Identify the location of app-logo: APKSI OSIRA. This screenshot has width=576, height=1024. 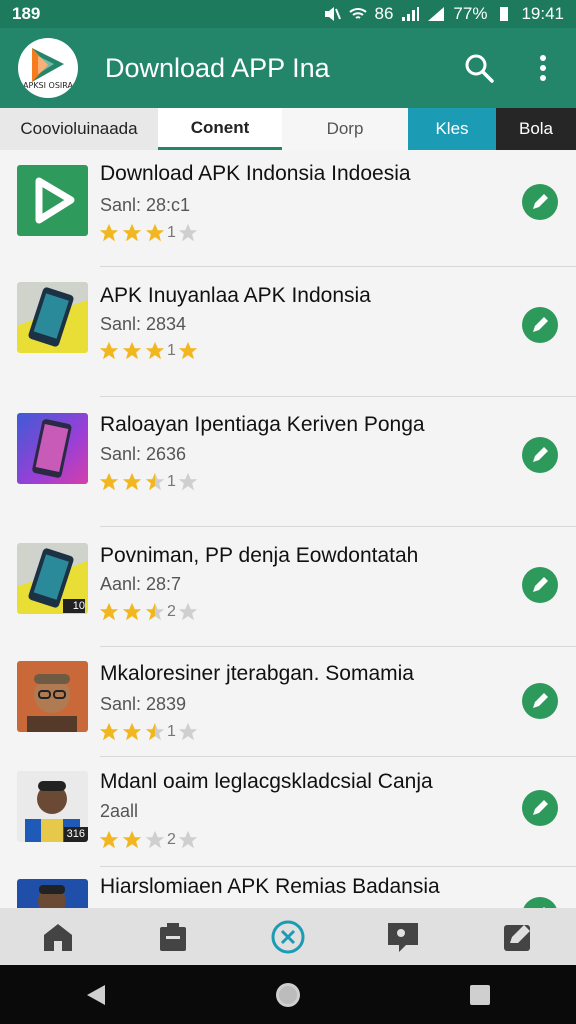
(48, 68).